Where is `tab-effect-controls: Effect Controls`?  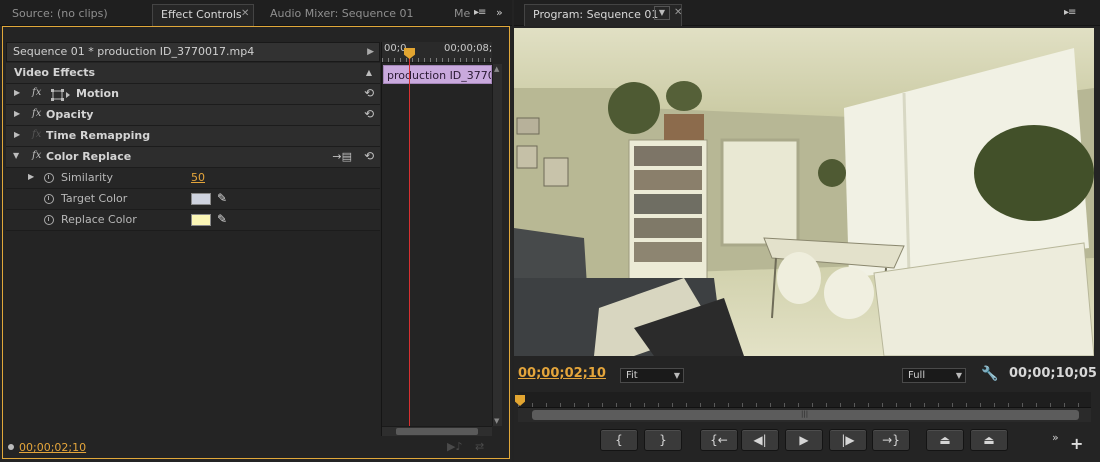 tab-effect-controls: Effect Controls is located at coordinates (203, 15).